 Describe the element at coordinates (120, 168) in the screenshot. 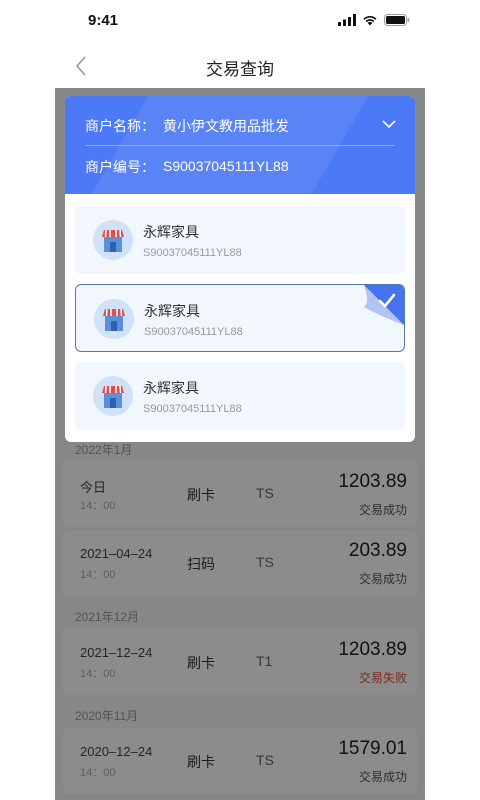

I see `merchant-code-label: 商户编号：` at that location.